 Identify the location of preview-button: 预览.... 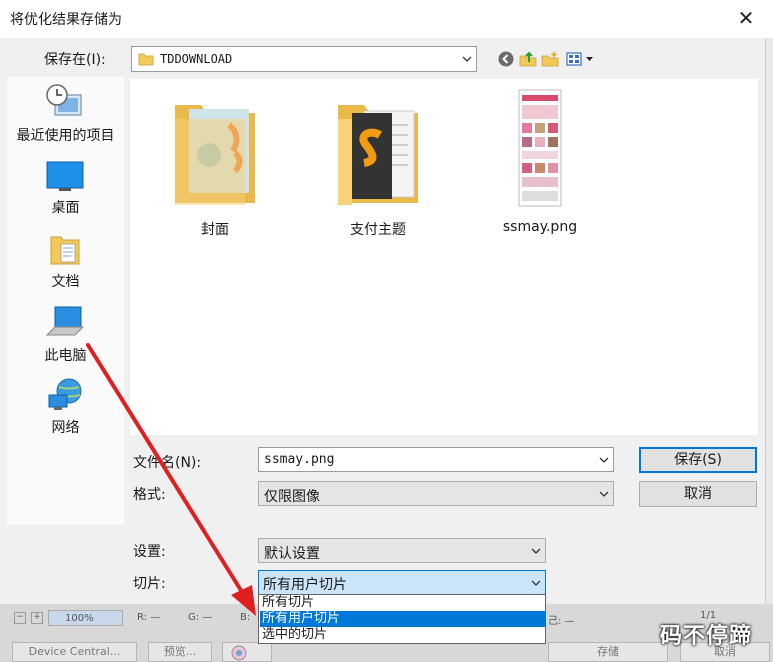
(180, 652).